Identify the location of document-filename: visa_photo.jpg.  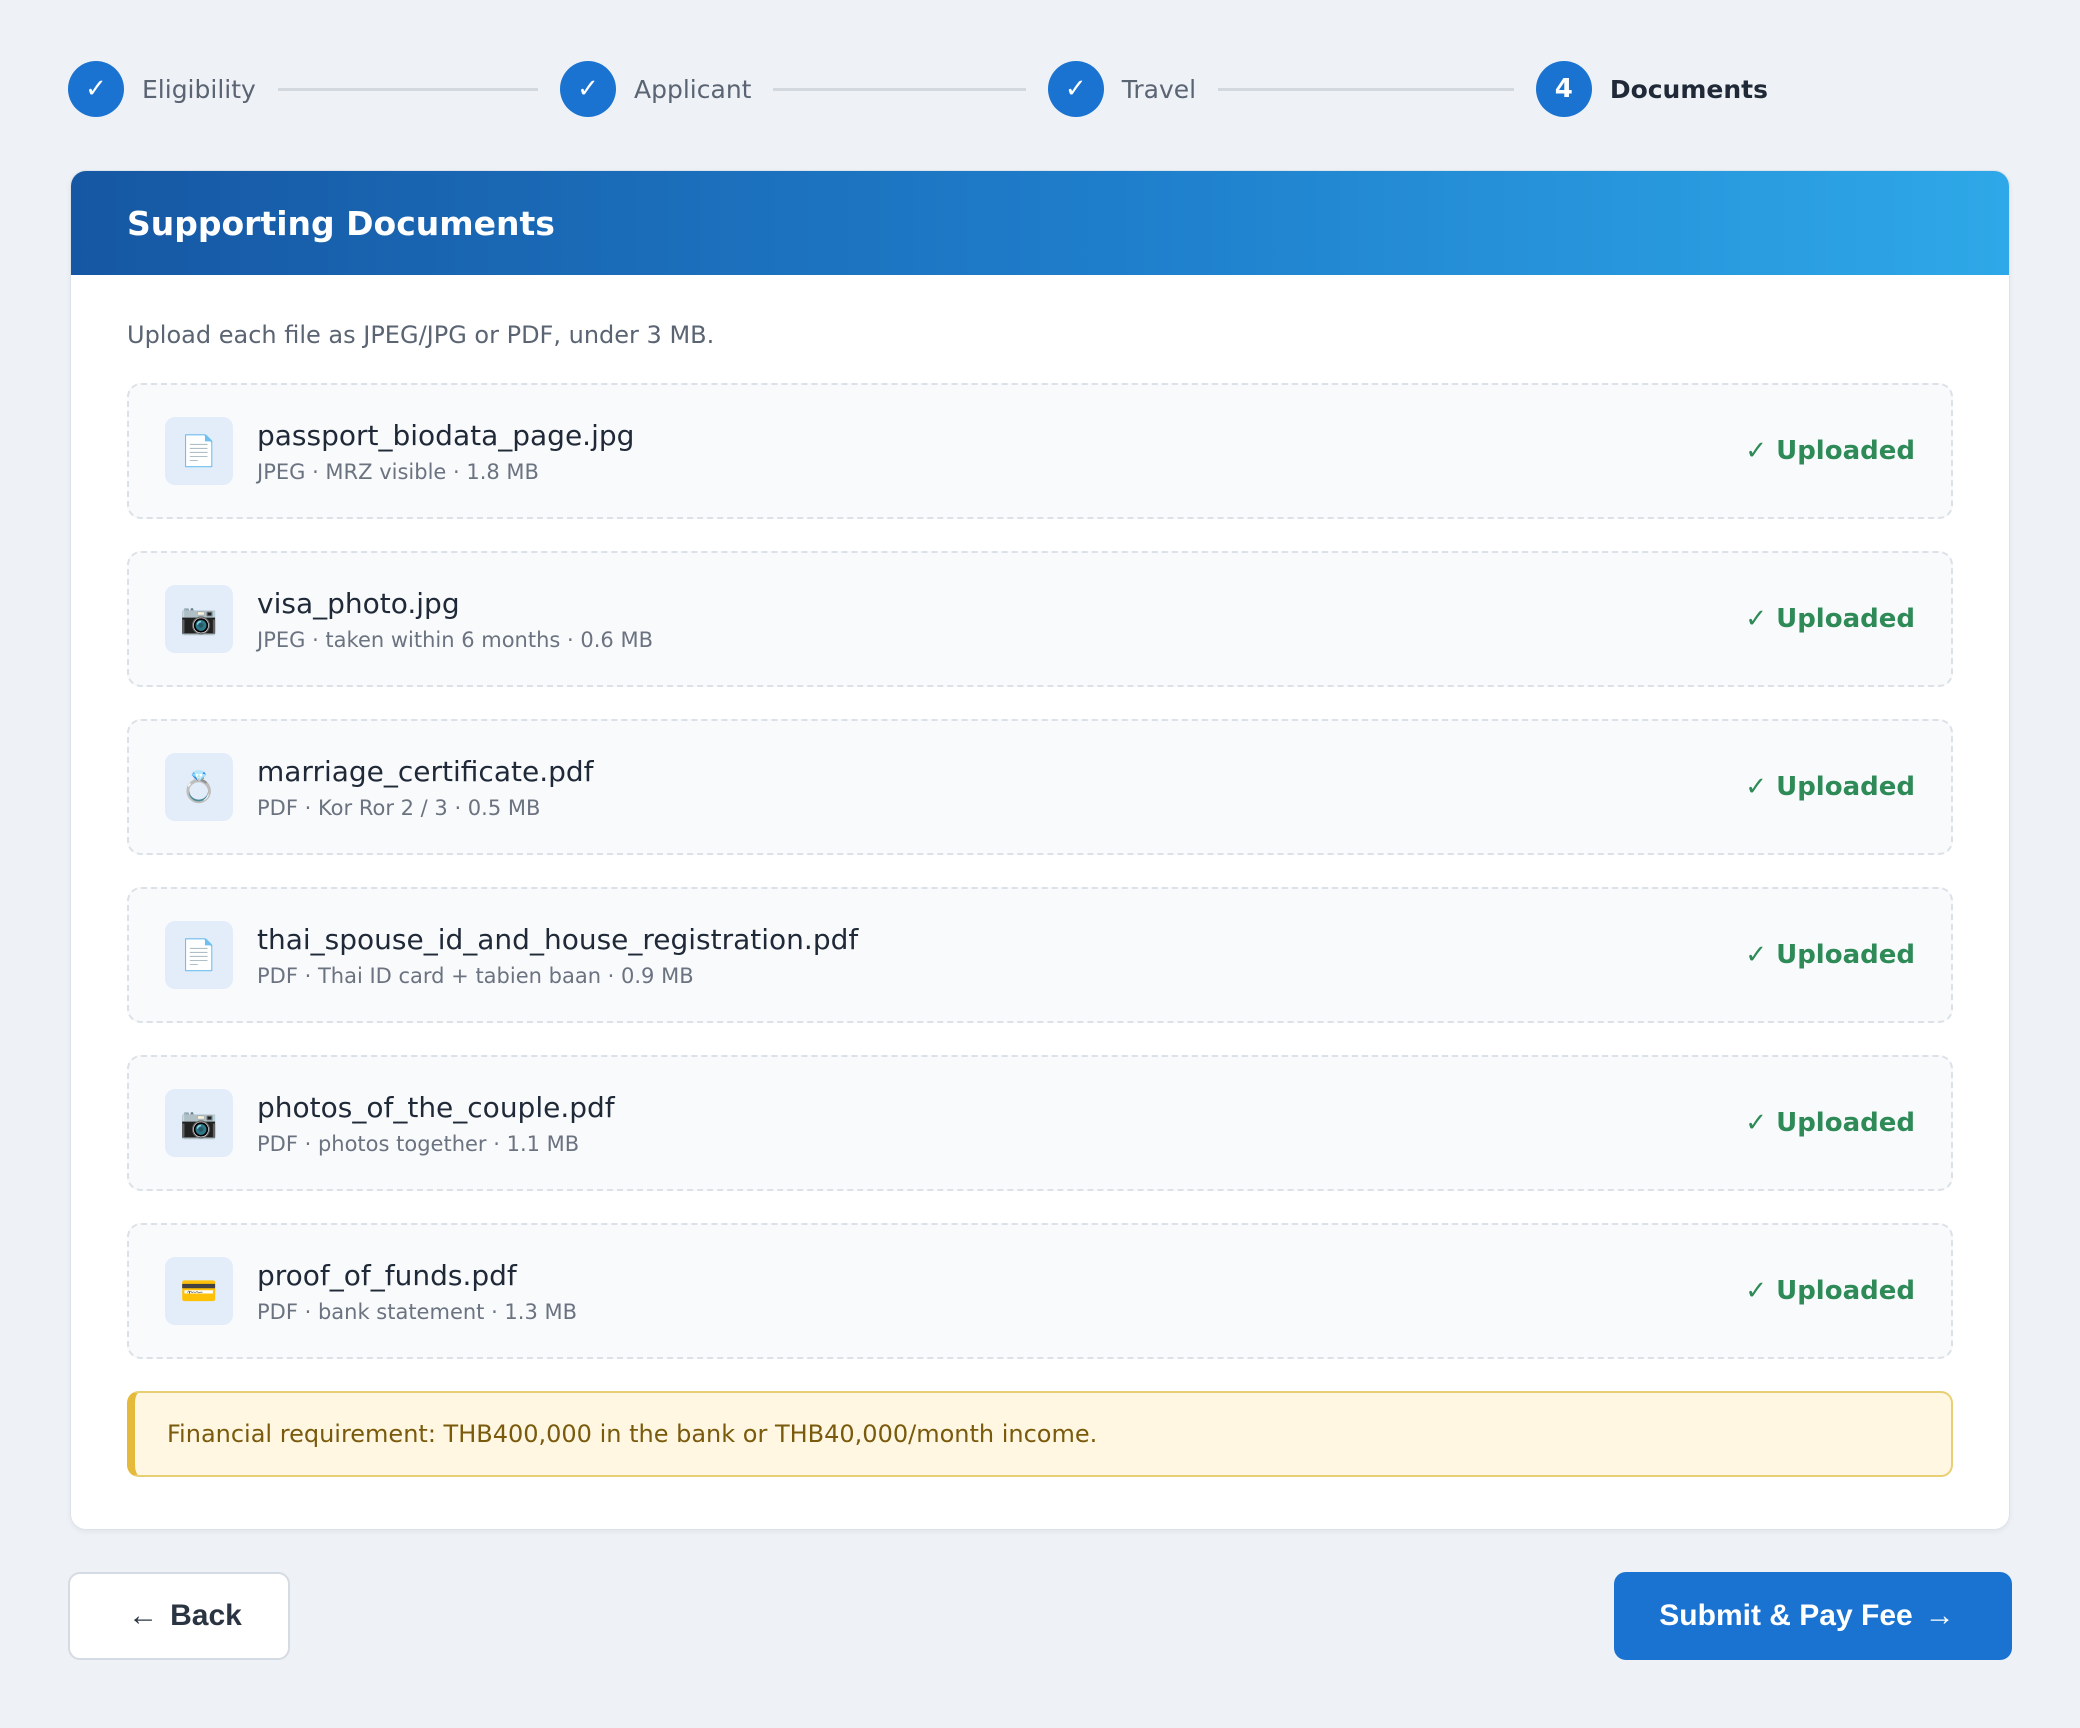
(358, 603).